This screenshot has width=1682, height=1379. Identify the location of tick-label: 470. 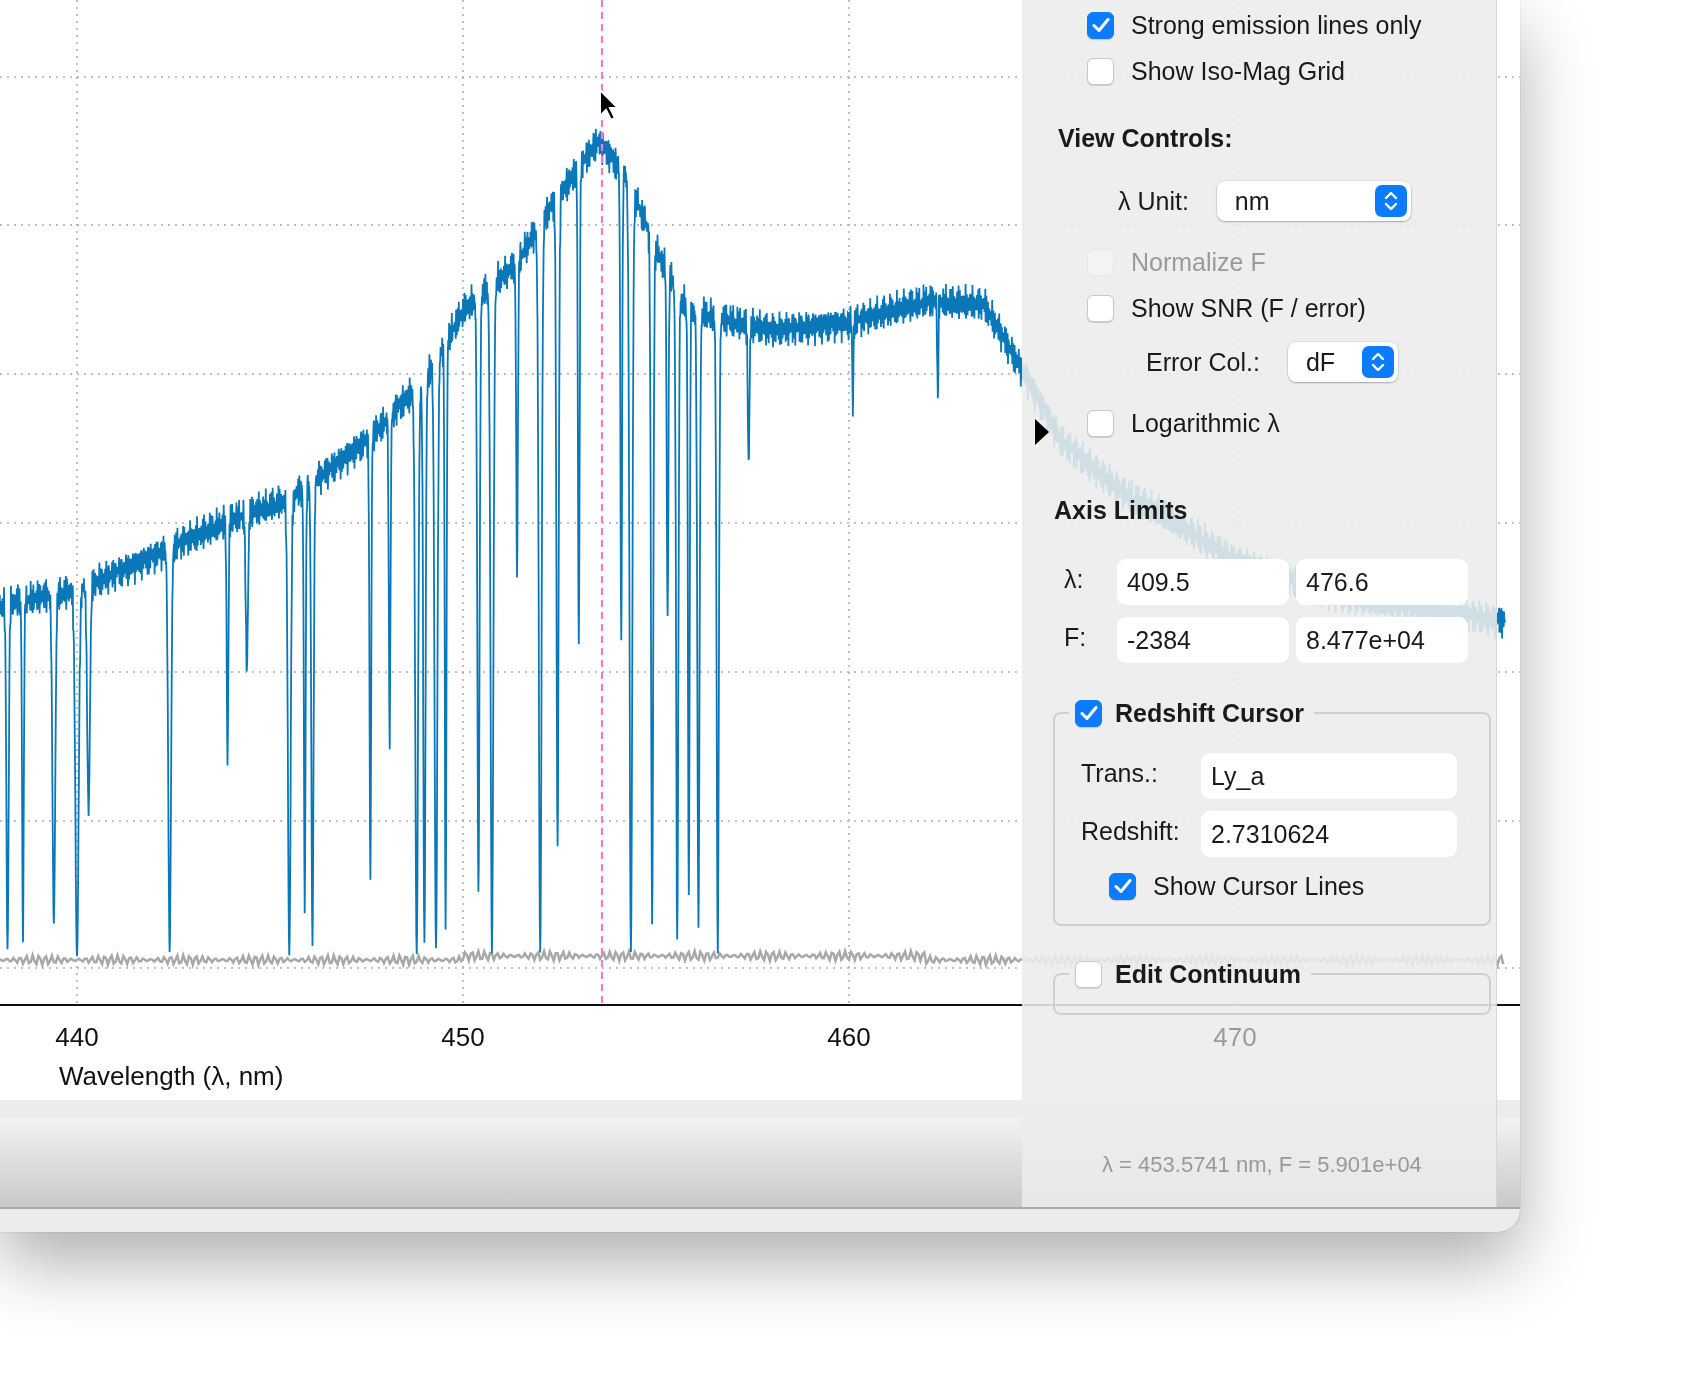
(1235, 1037).